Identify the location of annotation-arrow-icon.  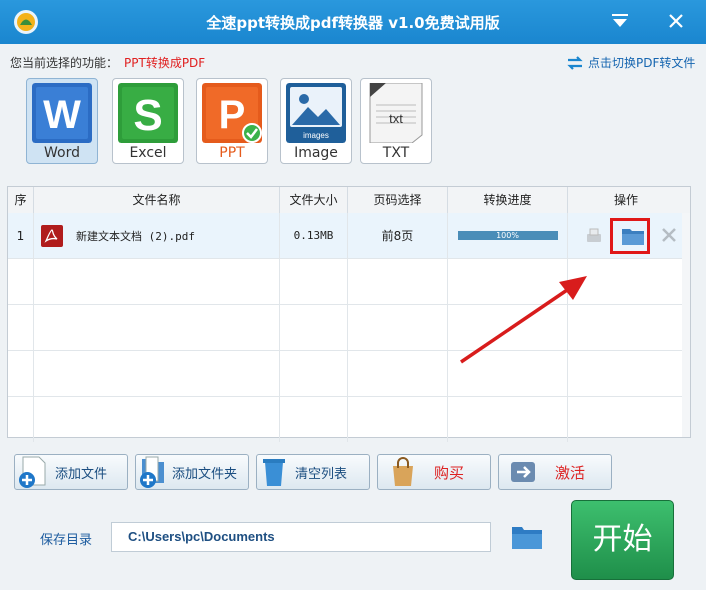
(523, 320).